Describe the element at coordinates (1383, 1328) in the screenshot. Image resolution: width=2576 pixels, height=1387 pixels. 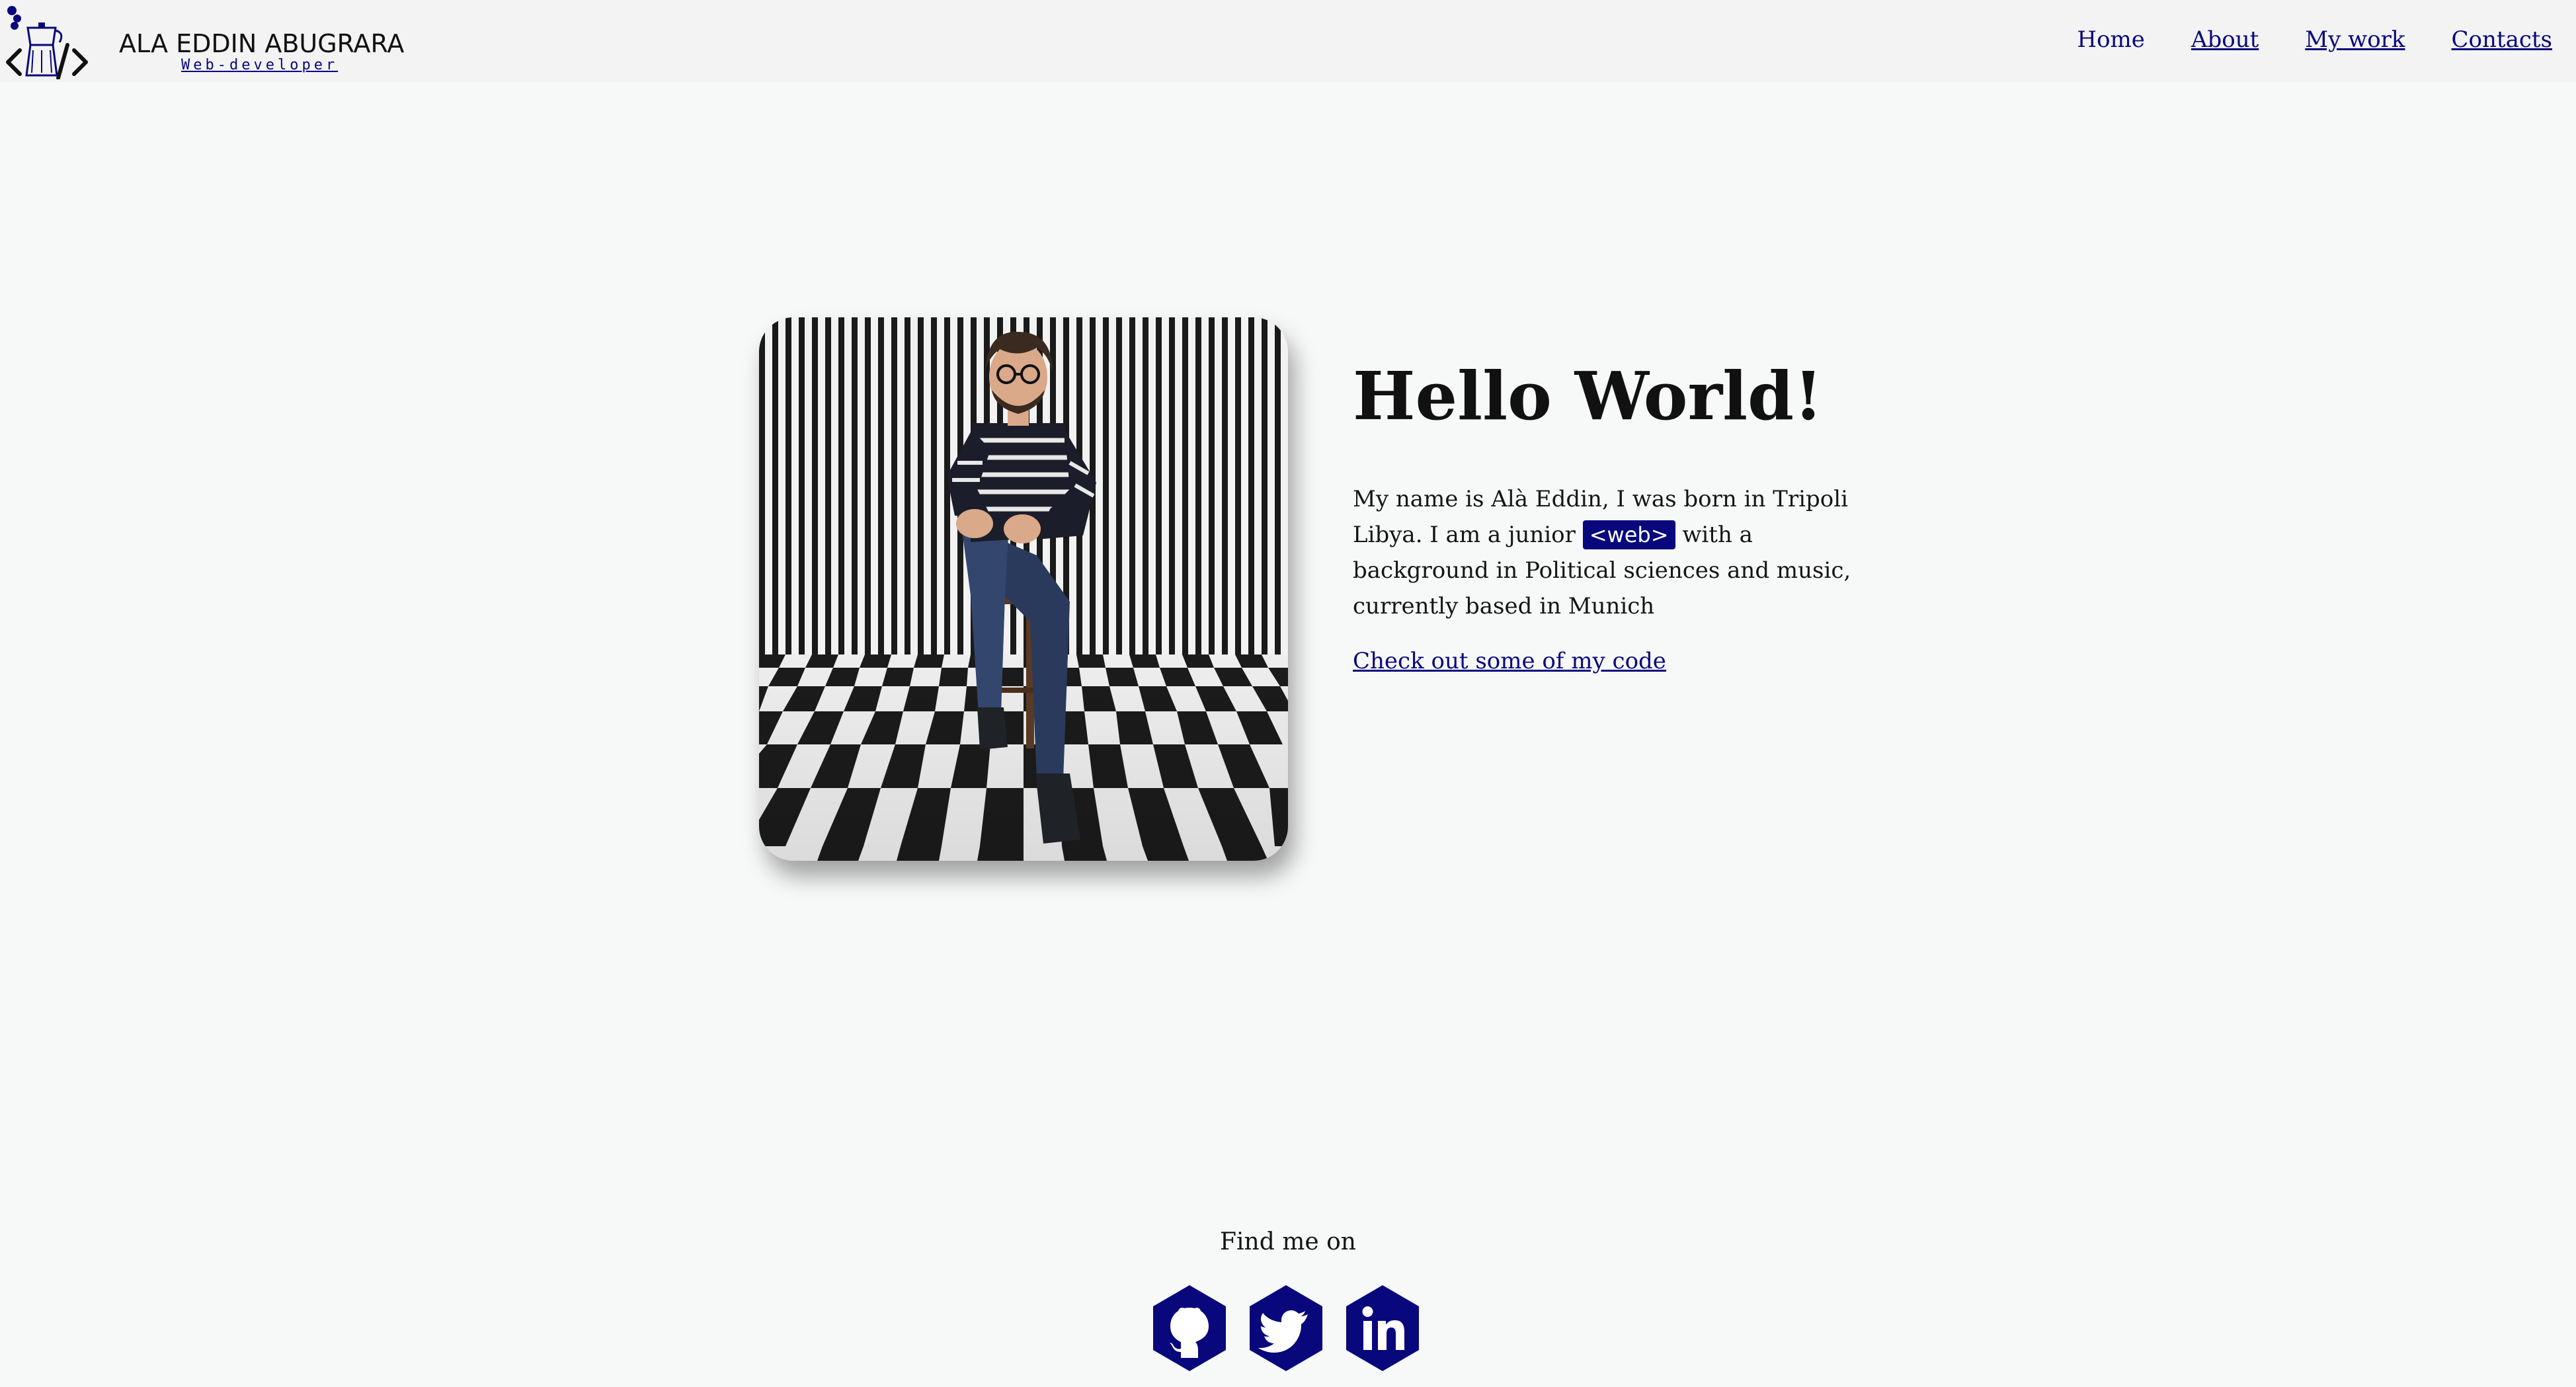
I see `linkedin-icon` at that location.